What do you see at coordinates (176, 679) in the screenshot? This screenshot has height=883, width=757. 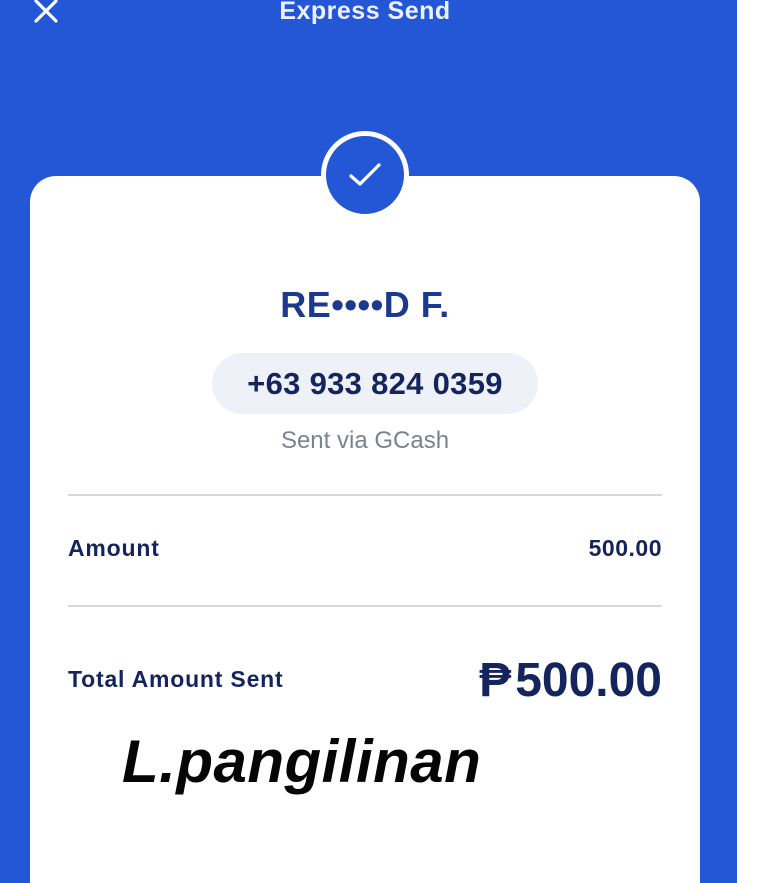 I see `total-amount-label: Total Amount Sent` at bounding box center [176, 679].